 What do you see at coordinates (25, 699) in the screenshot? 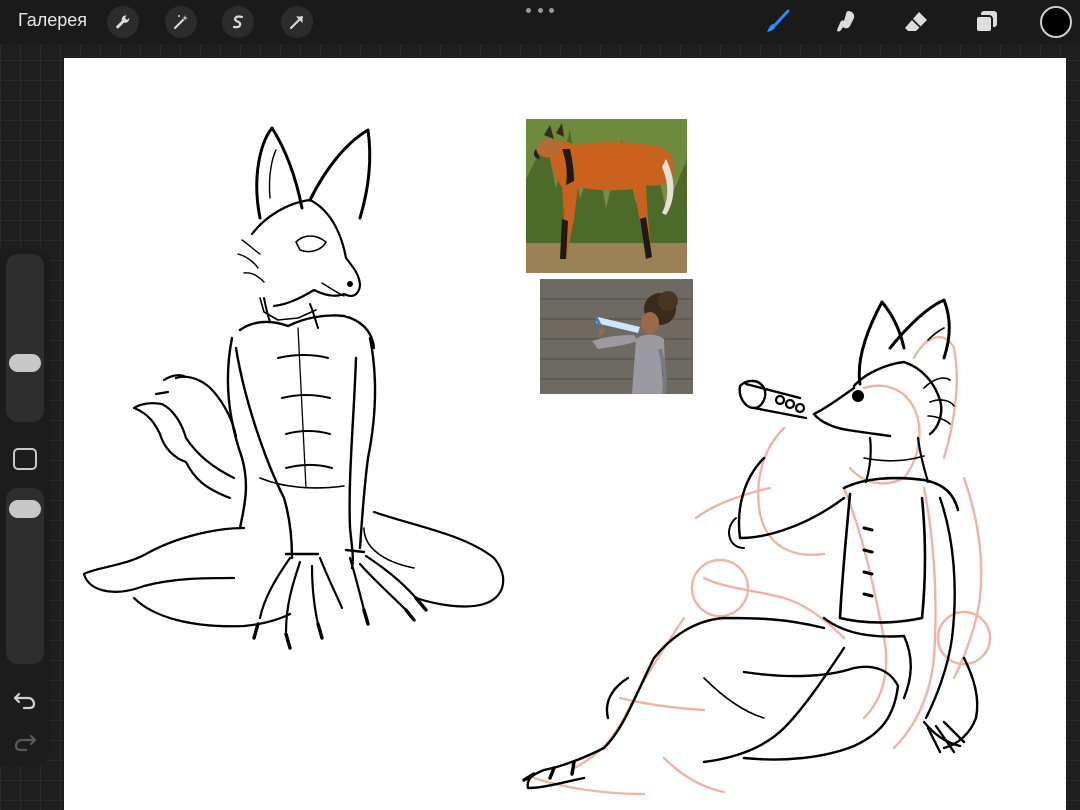
I see `undo-icon` at bounding box center [25, 699].